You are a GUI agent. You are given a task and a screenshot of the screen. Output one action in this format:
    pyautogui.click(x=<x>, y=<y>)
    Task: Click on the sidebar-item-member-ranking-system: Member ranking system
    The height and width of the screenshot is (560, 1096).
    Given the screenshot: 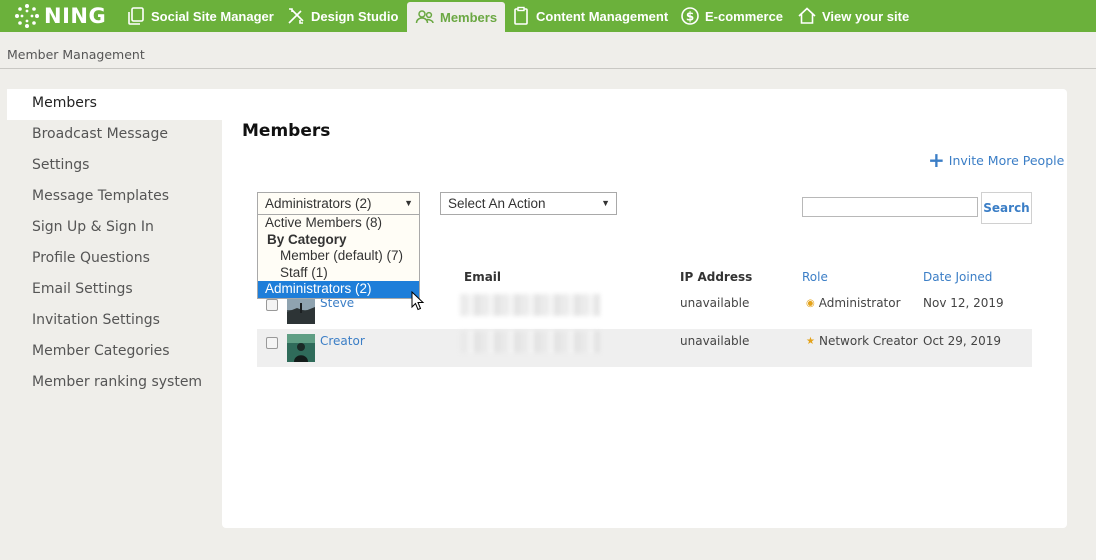 What is the action you would take?
    pyautogui.click(x=114, y=383)
    